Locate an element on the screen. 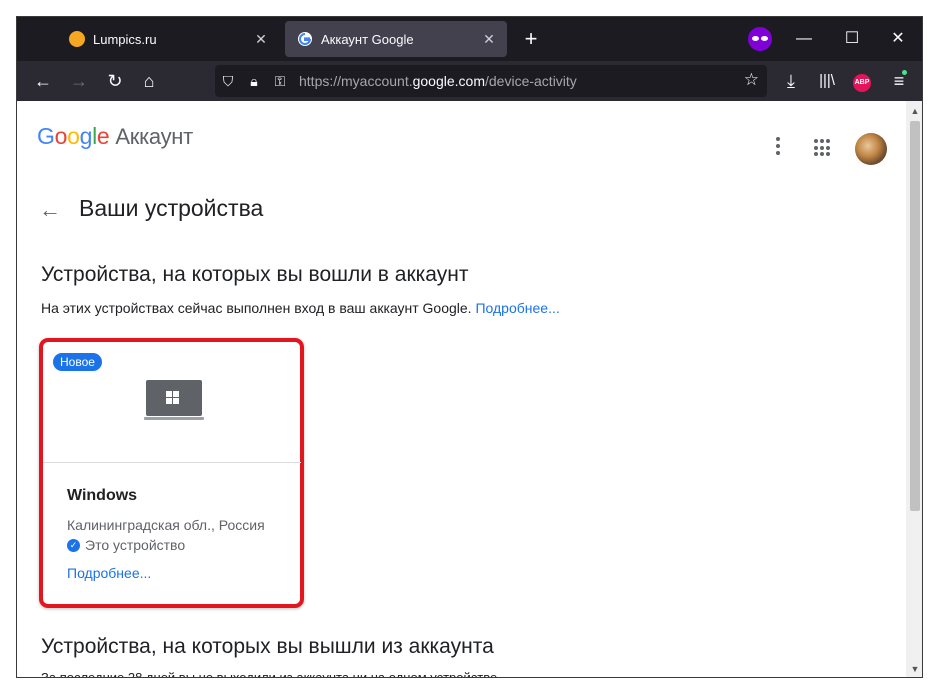  scroll-up-icon: ▲ is located at coordinates (914, 111).